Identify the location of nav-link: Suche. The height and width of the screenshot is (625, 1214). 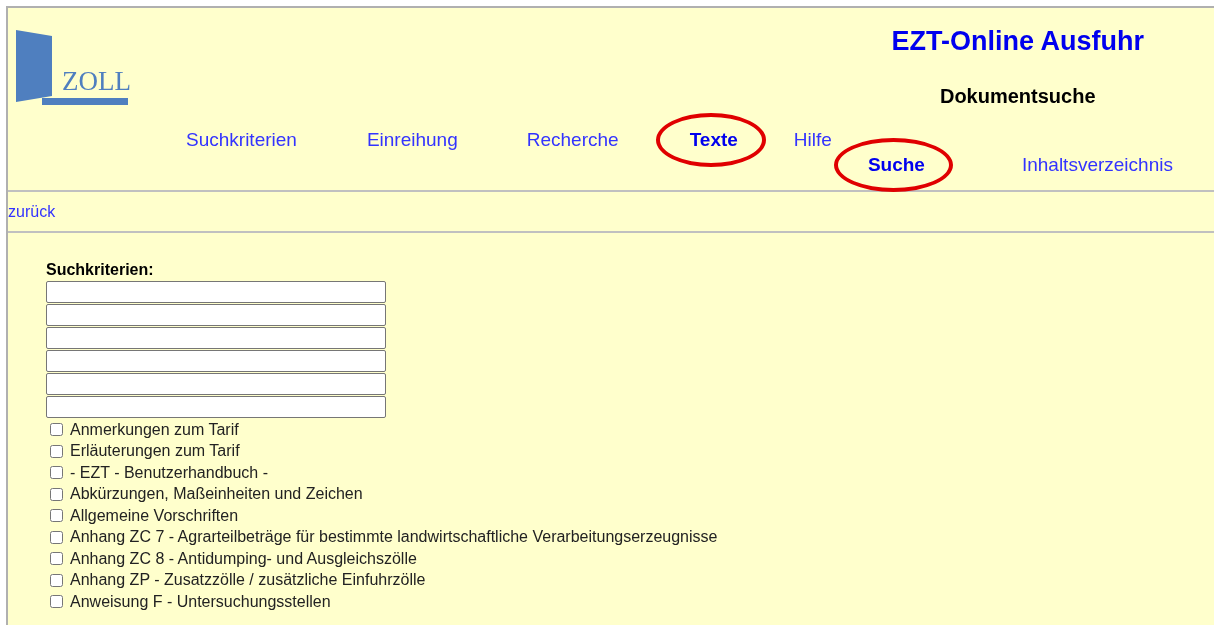
(896, 165).